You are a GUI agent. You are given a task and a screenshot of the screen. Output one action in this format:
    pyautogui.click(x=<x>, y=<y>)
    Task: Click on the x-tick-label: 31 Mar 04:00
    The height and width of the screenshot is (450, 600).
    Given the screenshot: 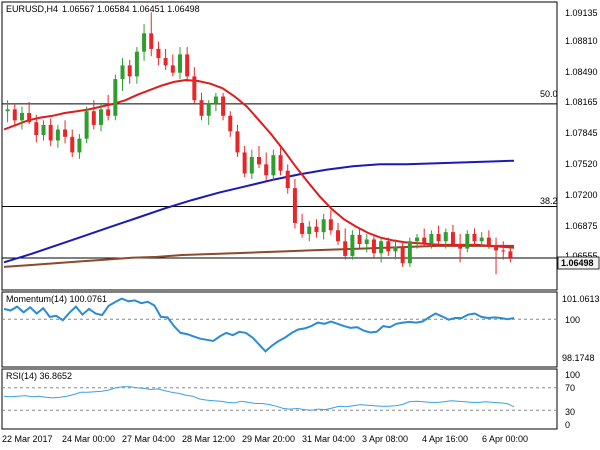 What is the action you would take?
    pyautogui.click(x=328, y=439)
    